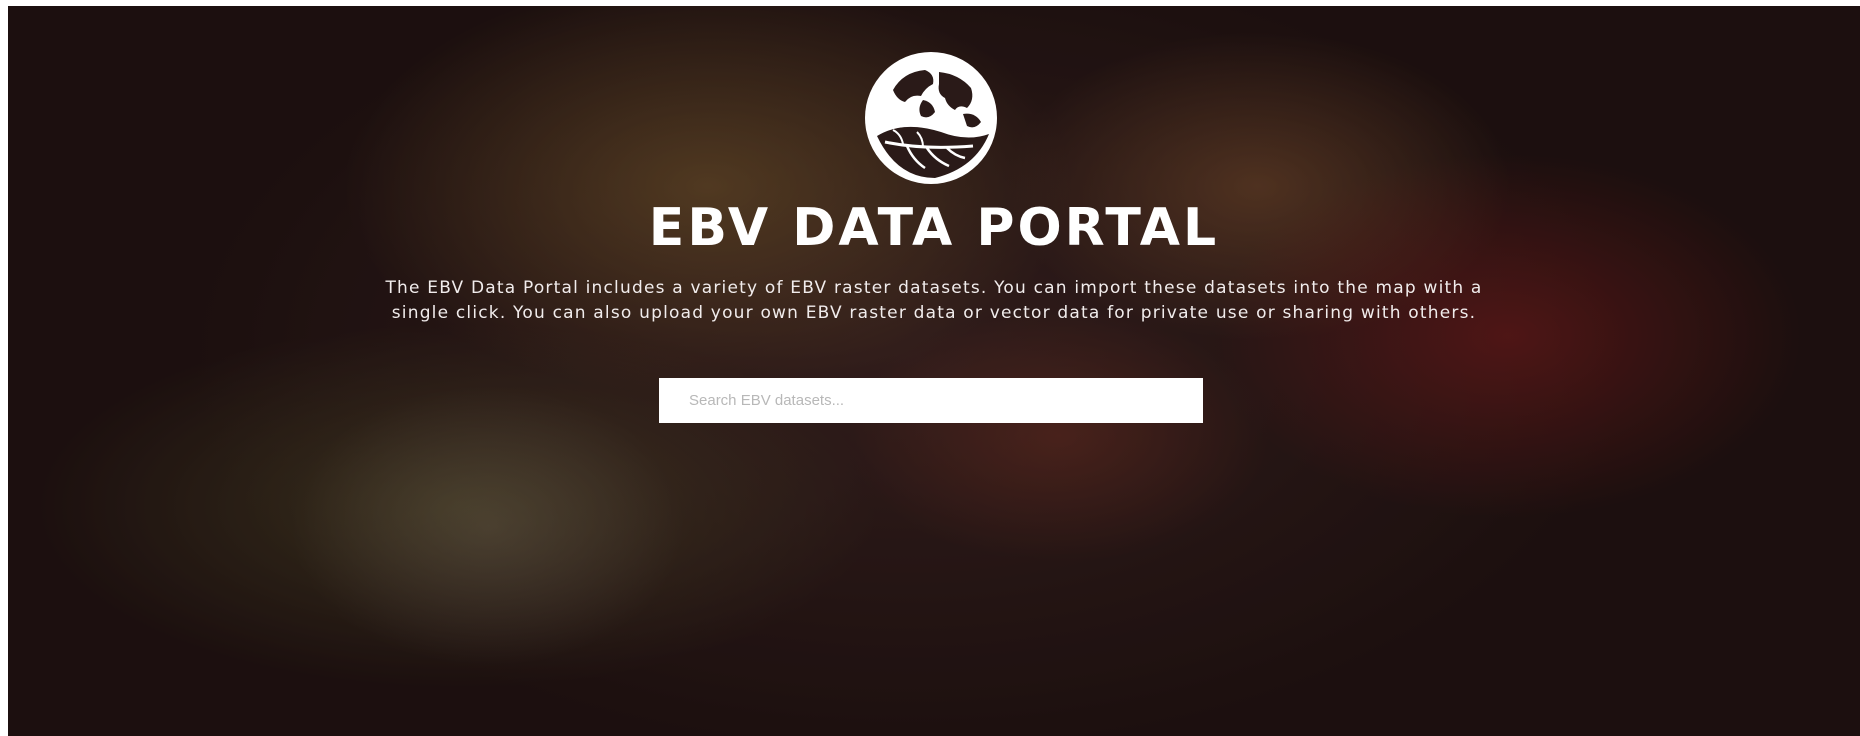 This screenshot has height=736, width=1860. I want to click on globe-leaf-logo-icon, so click(931, 118).